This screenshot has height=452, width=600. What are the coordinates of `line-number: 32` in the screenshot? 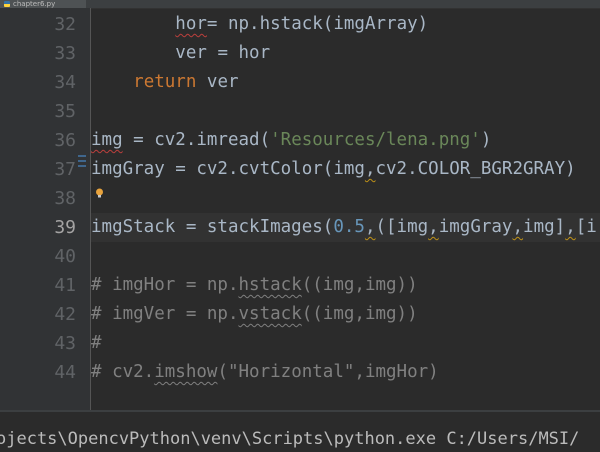 It's located at (38, 24).